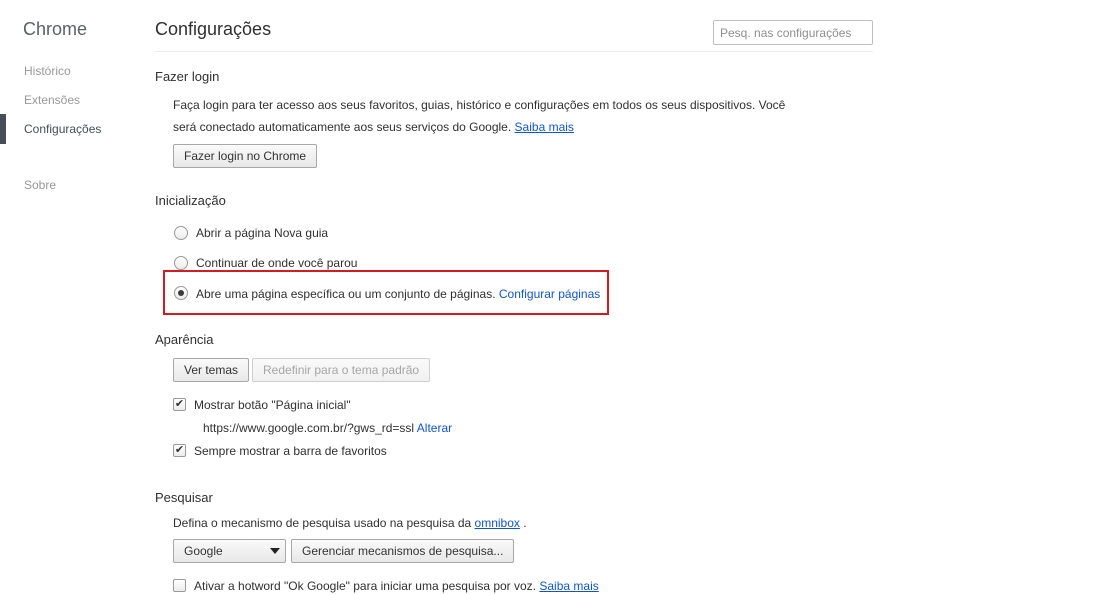 The height and width of the screenshot is (595, 1102). What do you see at coordinates (229, 551) in the screenshot?
I see `search-engine-select: Google` at bounding box center [229, 551].